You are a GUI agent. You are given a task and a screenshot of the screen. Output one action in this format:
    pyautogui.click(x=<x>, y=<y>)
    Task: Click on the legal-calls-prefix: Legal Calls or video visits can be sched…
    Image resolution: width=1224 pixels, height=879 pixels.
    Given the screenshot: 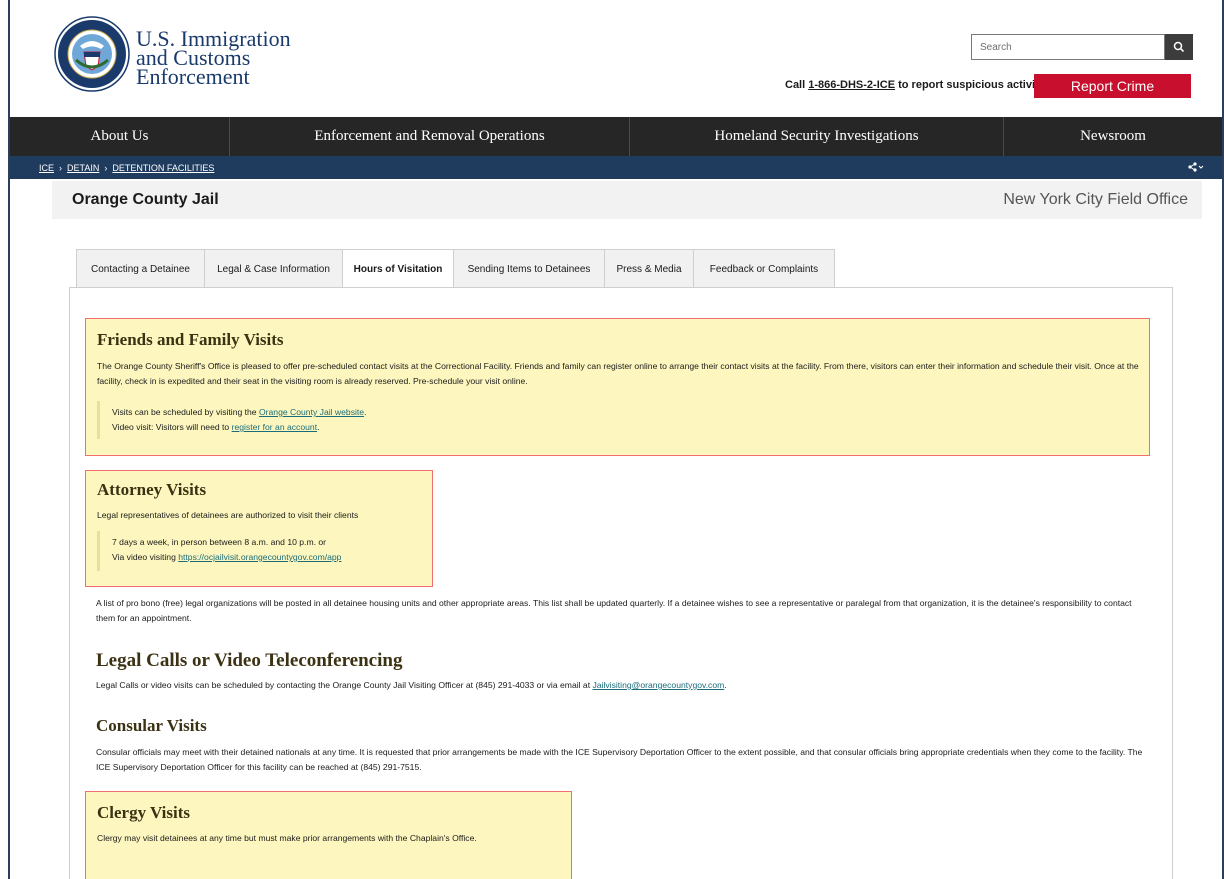 What is the action you would take?
    pyautogui.click(x=344, y=685)
    